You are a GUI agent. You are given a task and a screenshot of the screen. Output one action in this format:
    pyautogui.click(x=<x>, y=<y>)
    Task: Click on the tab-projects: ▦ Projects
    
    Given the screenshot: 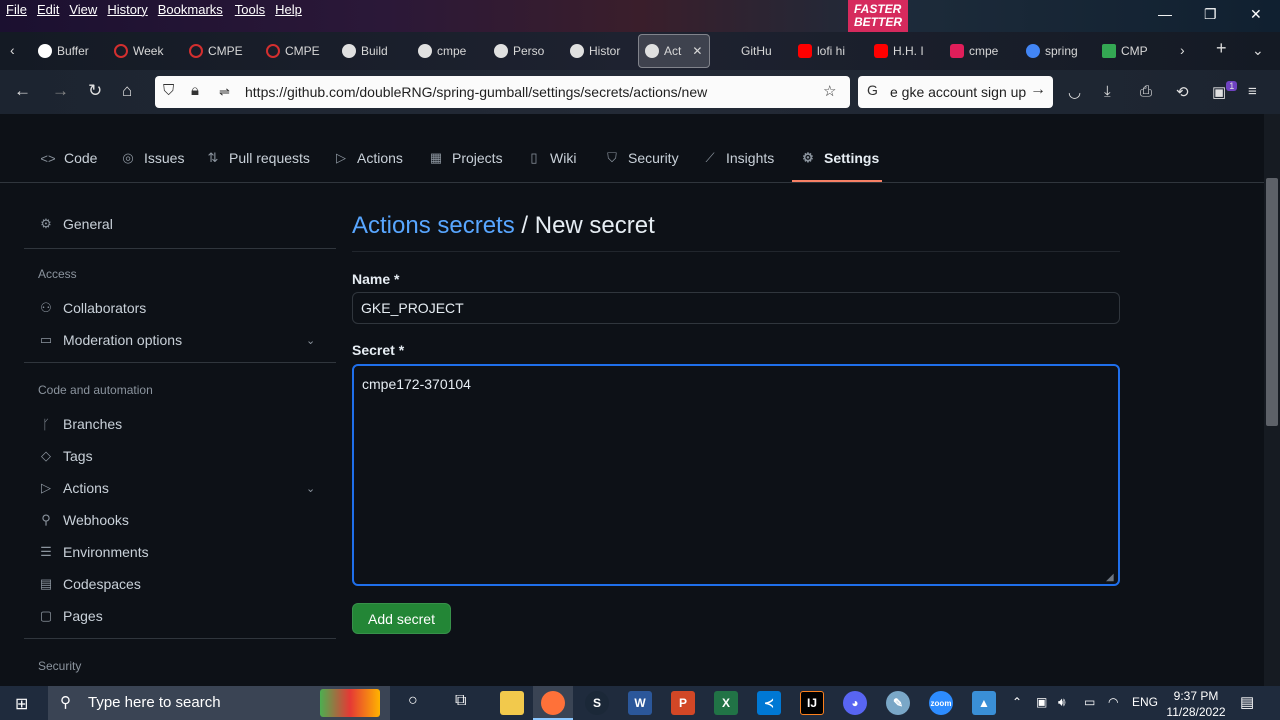 What is the action you would take?
    pyautogui.click(x=465, y=158)
    